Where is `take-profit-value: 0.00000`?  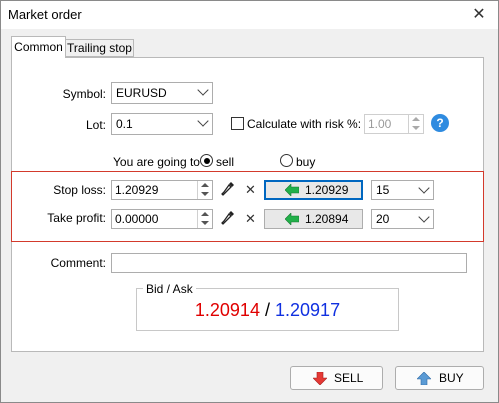
take-profit-value: 0.00000 is located at coordinates (137, 219).